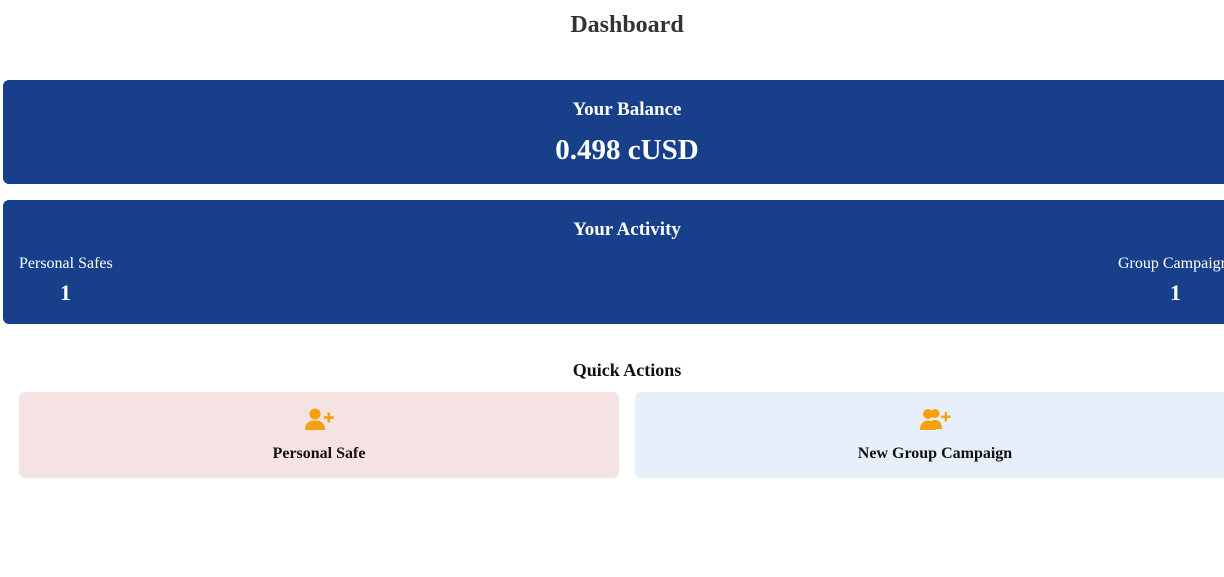 The image size is (1224, 577). I want to click on personal-safe-button: Personal Safe, so click(319, 435).